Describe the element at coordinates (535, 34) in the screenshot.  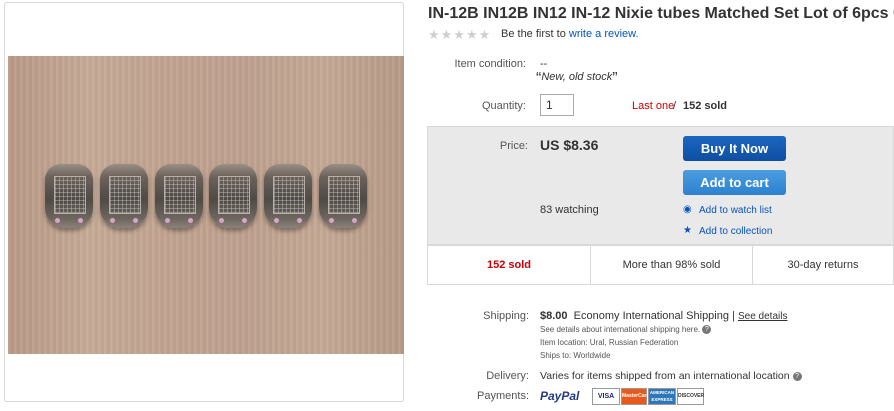
I see `review-prefix: Be the first to` at that location.